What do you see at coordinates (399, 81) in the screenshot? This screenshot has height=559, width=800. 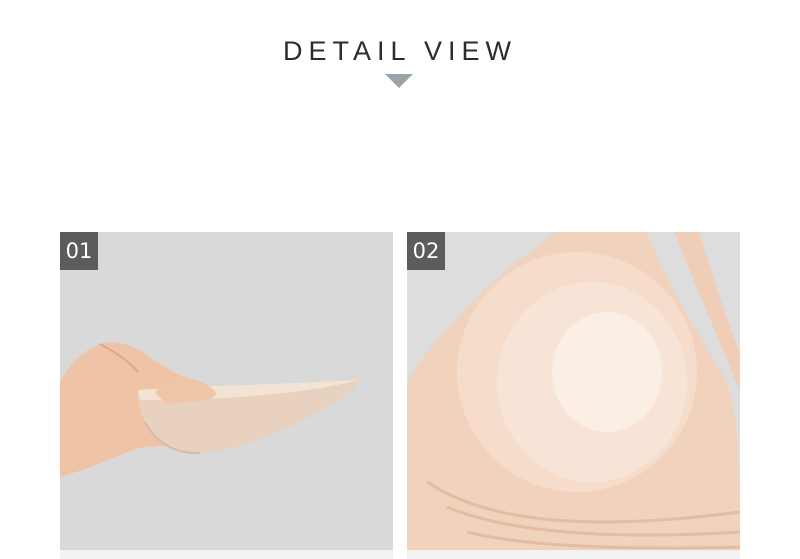 I see `down-arrow-icon` at bounding box center [399, 81].